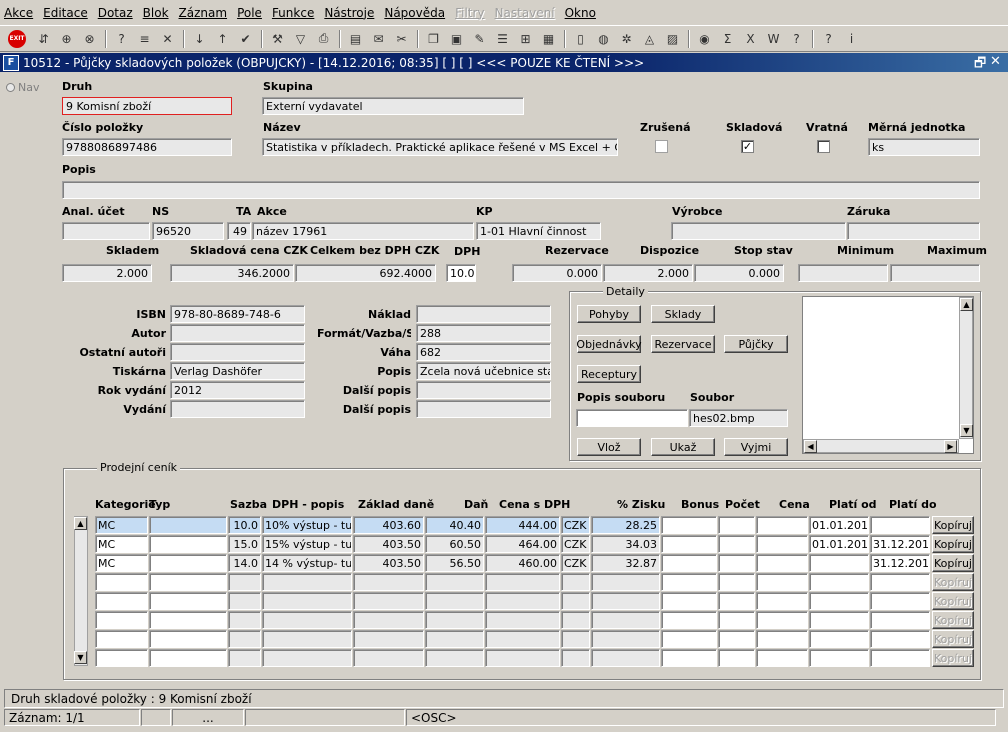 The width and height of the screenshot is (1008, 732). I want to click on whatis-icon: ?, so click(828, 38).